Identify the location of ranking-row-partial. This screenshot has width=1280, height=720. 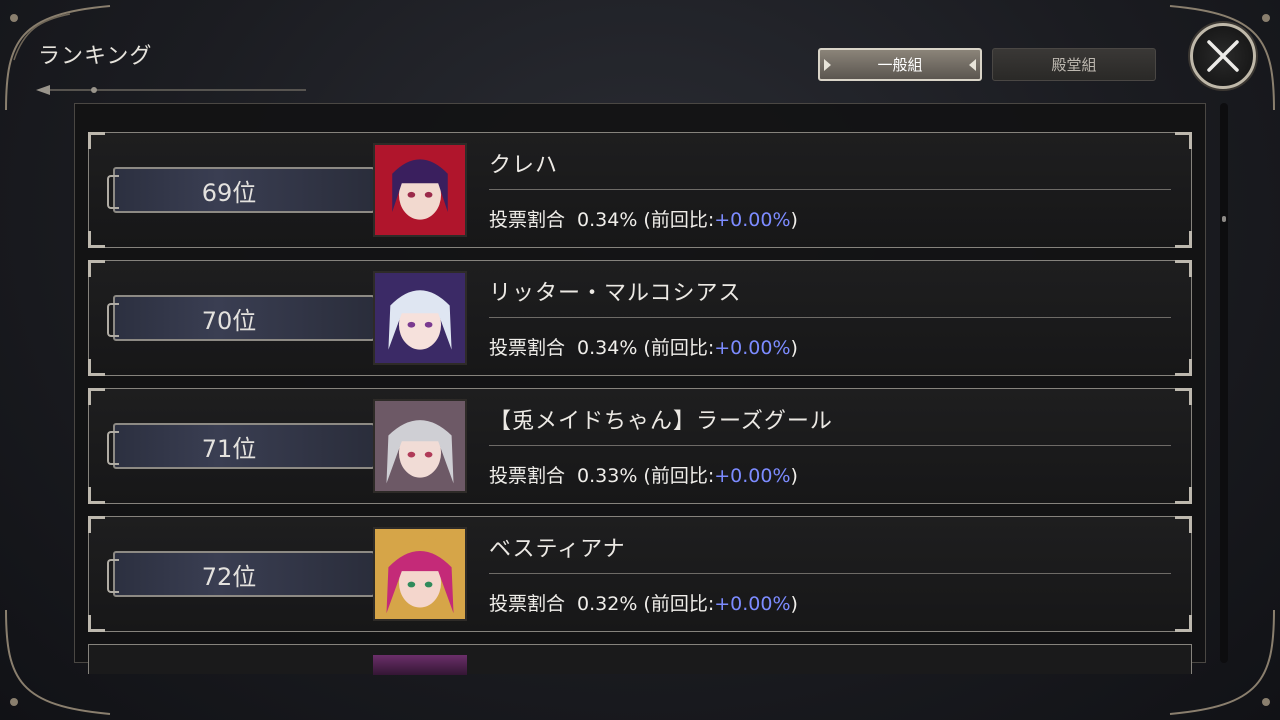
(640, 659).